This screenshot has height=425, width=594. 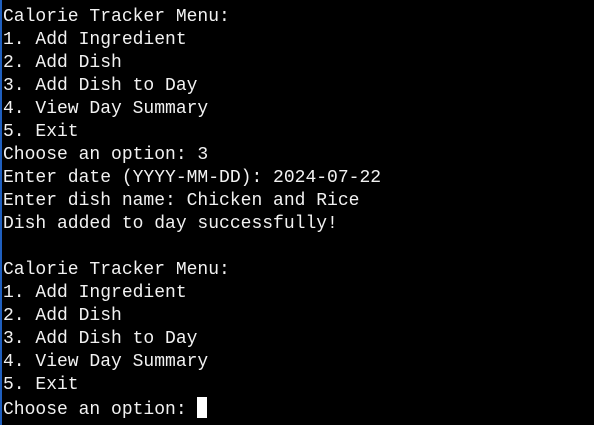 What do you see at coordinates (298, 408) in the screenshot?
I see `terminal-input-line: Choose an option:` at bounding box center [298, 408].